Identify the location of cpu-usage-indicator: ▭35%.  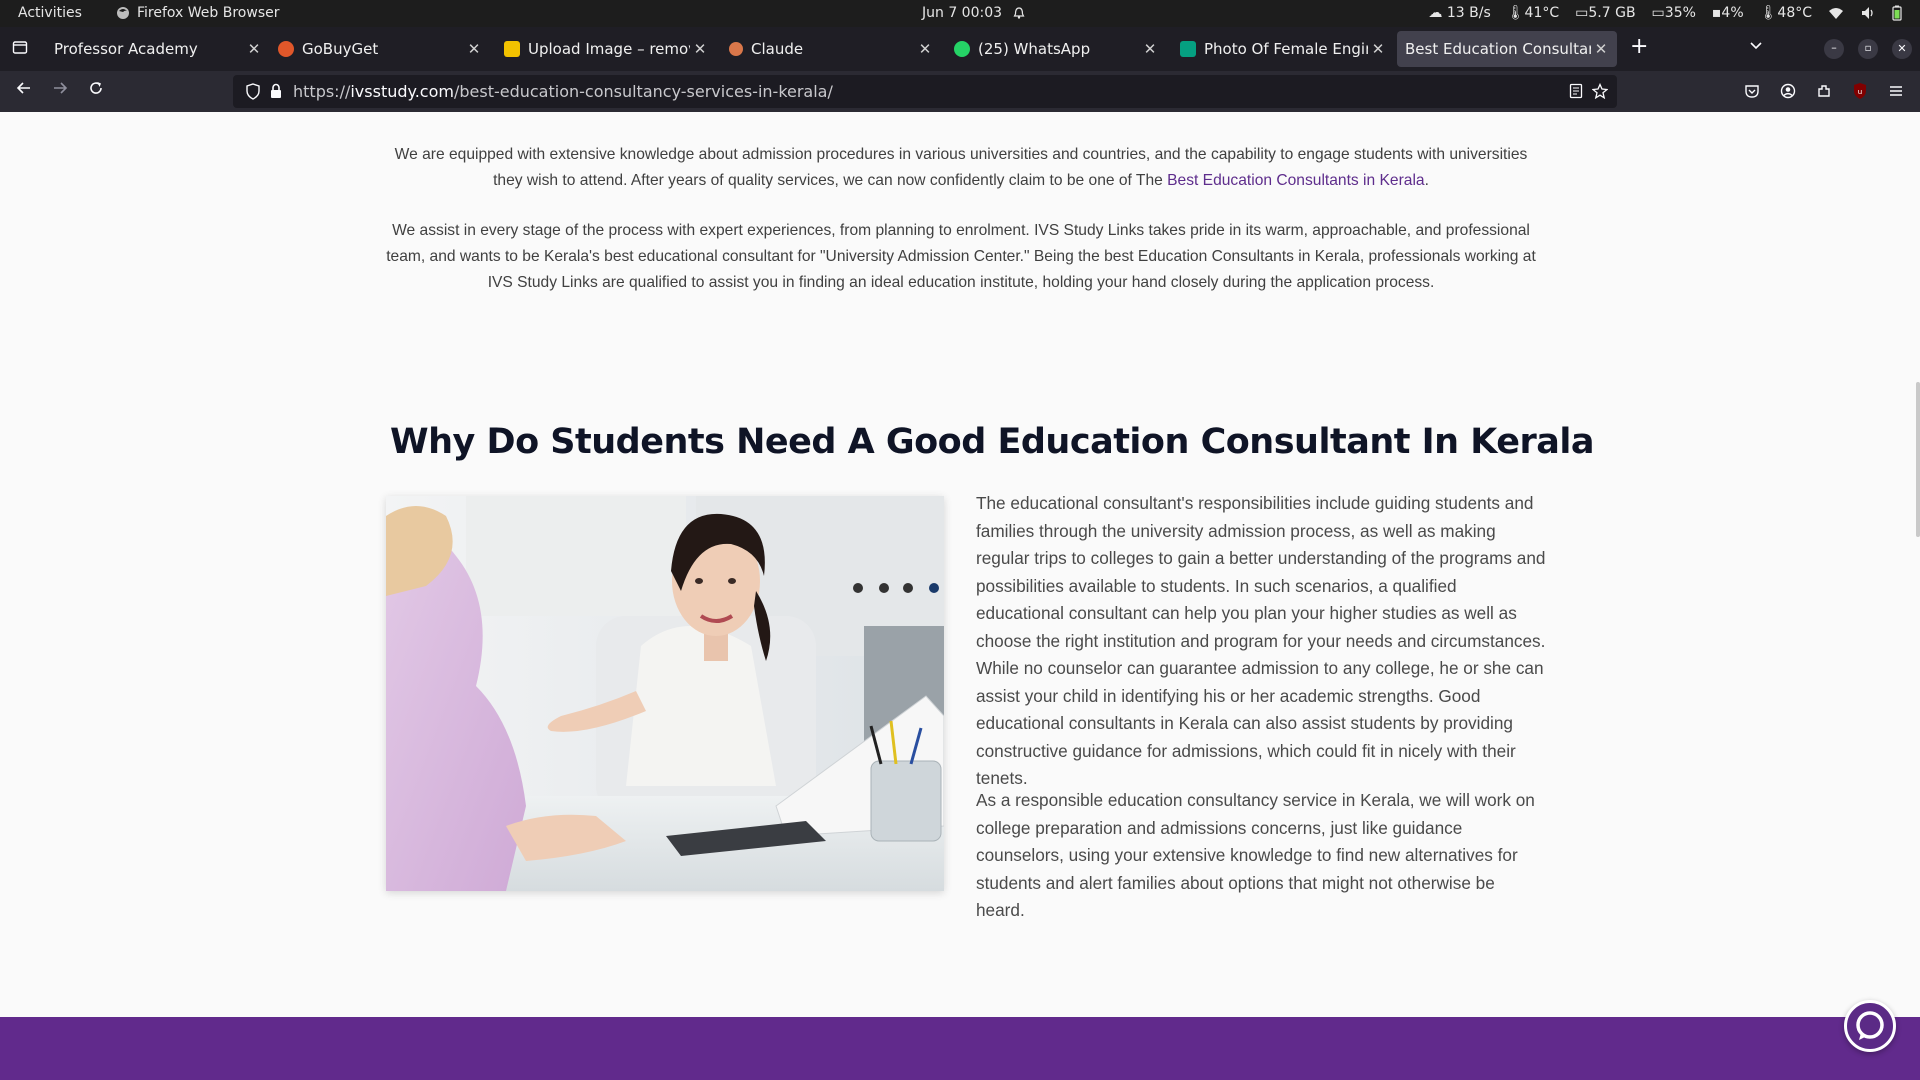
(1673, 13).